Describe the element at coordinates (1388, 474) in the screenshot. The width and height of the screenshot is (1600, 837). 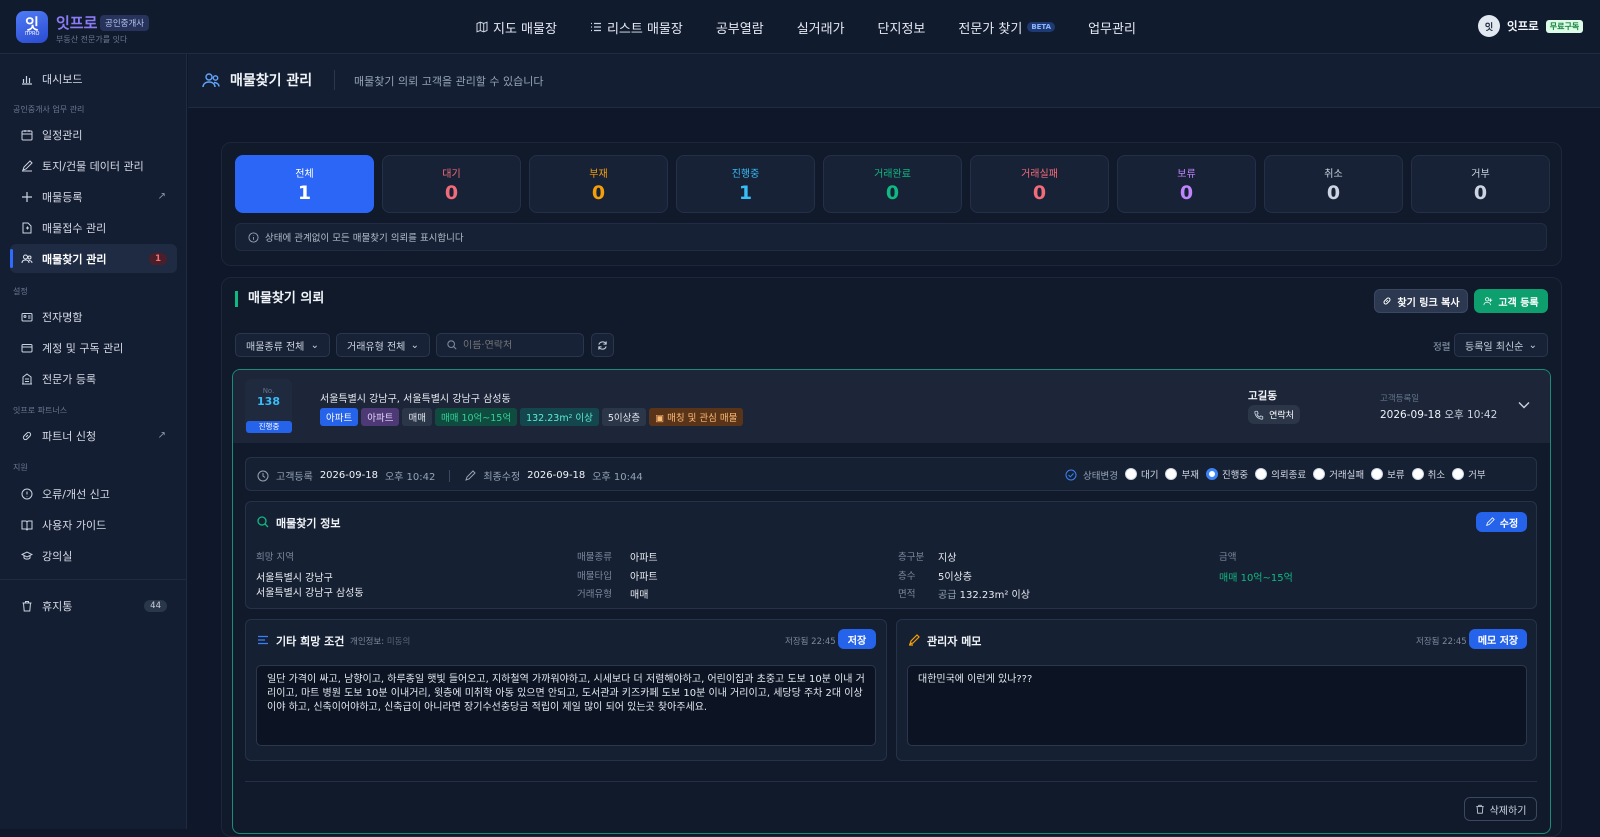
I see `status-radio-5: 보류` at that location.